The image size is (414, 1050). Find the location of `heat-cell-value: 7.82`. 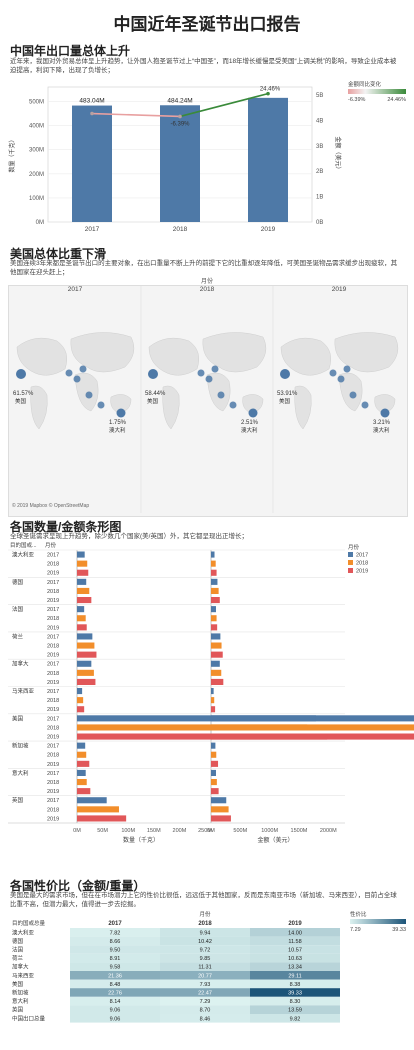

heat-cell-value: 7.82 is located at coordinates (115, 933).